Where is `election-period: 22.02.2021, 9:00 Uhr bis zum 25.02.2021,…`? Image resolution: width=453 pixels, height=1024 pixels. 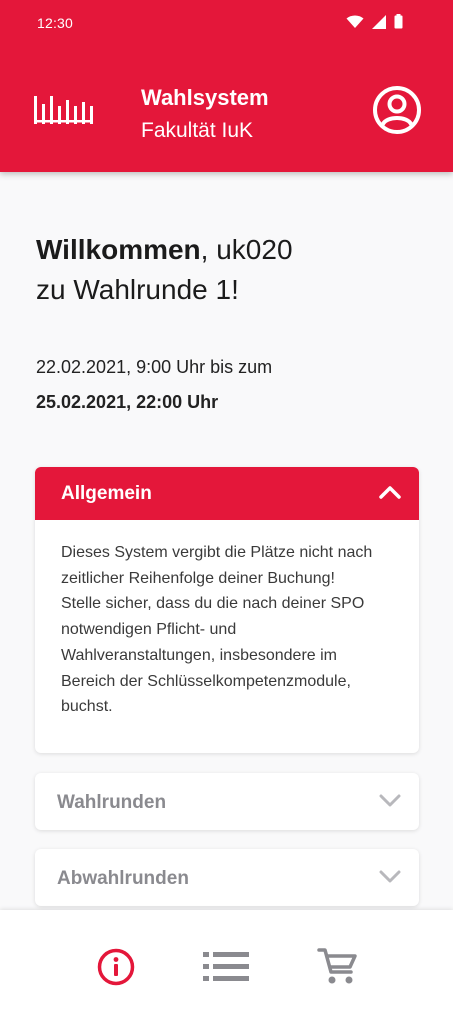 election-period: 22.02.2021, 9:00 Uhr bis zum 25.02.2021,… is located at coordinates (154, 385).